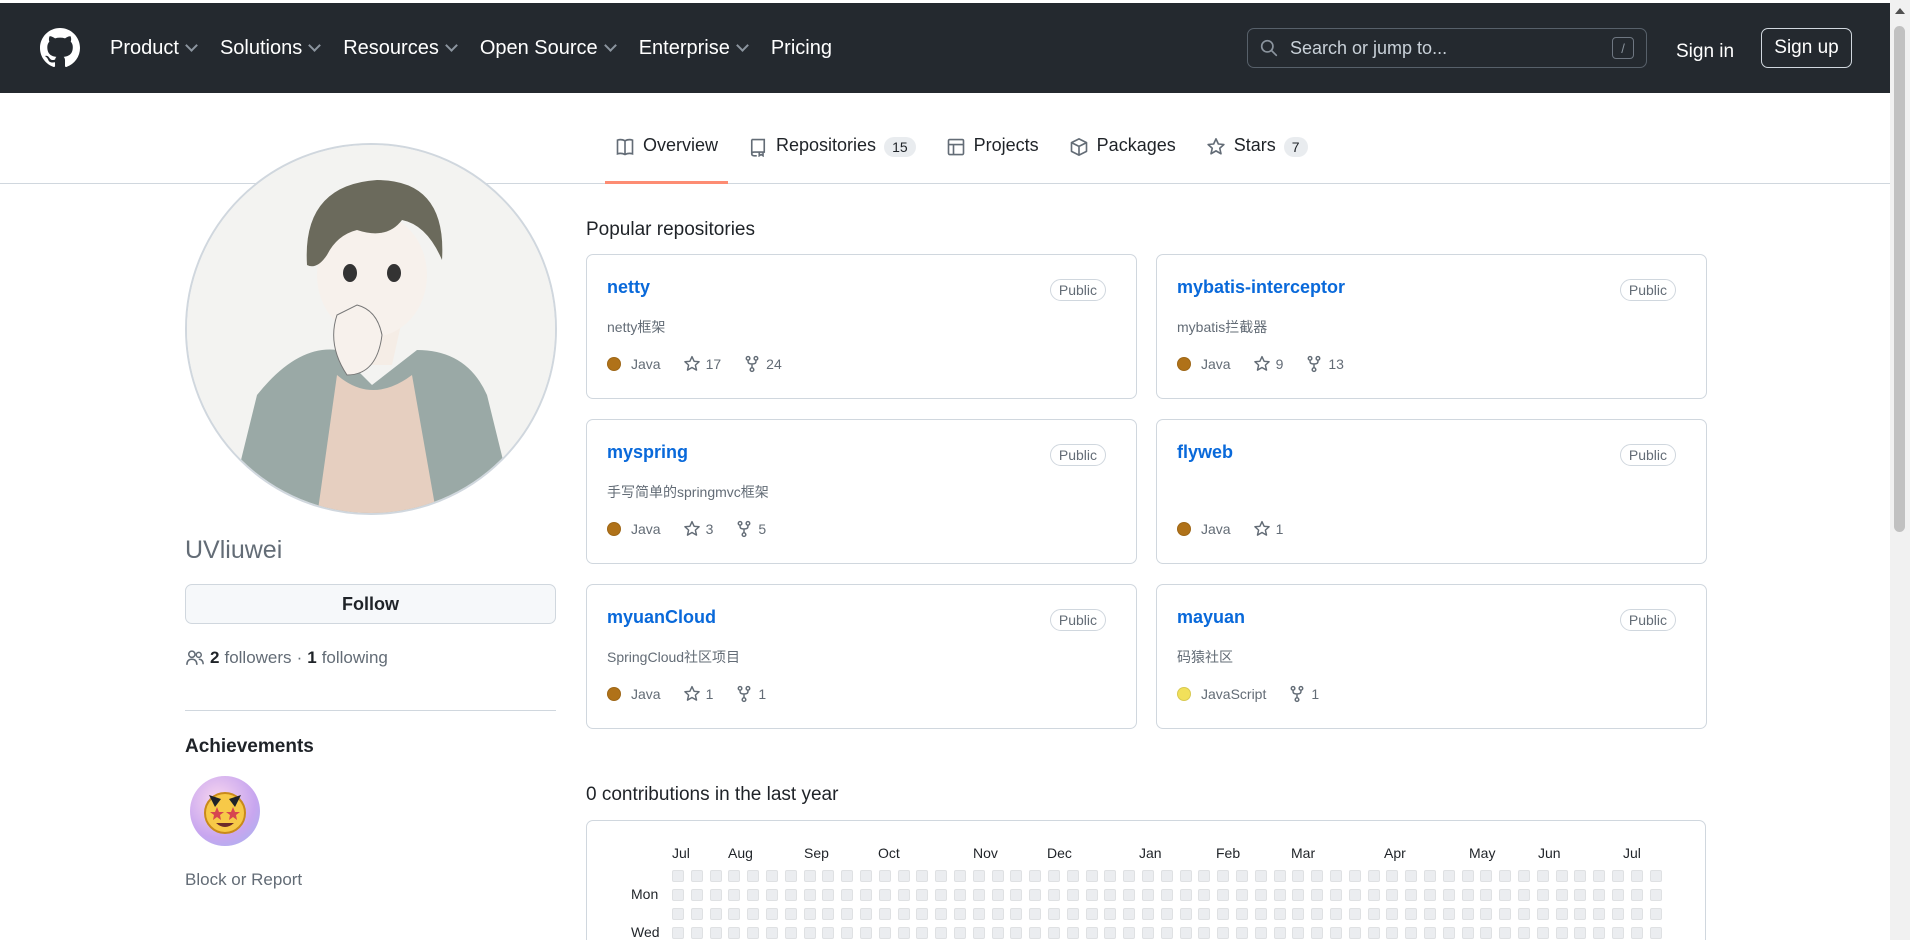  What do you see at coordinates (667, 153) in the screenshot?
I see `tab-overview: Overview` at bounding box center [667, 153].